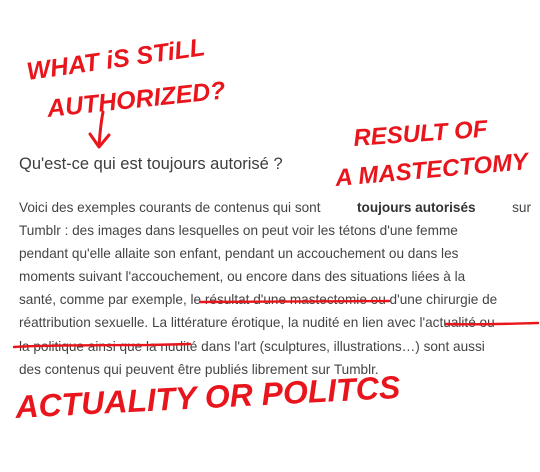  Describe the element at coordinates (136, 99) in the screenshot. I see `annotation-authorized: AUTHORIZED?` at that location.